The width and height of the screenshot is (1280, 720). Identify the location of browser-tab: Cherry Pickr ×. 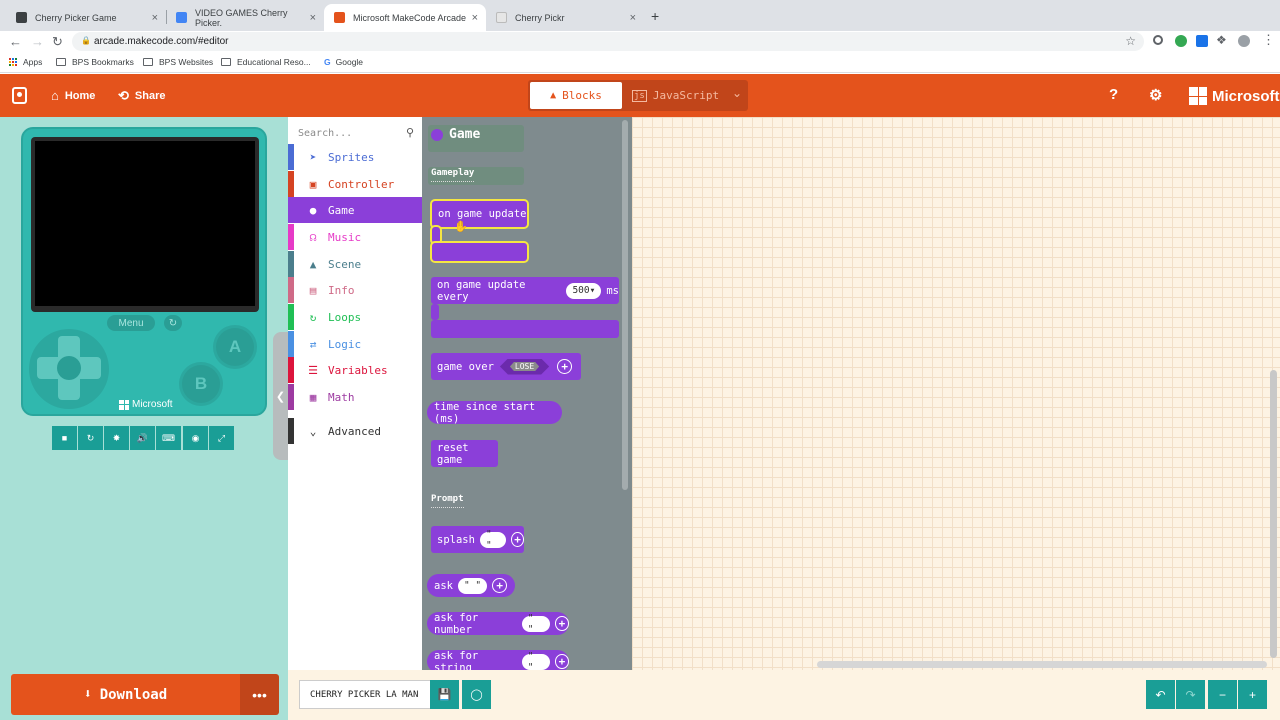
(565, 17).